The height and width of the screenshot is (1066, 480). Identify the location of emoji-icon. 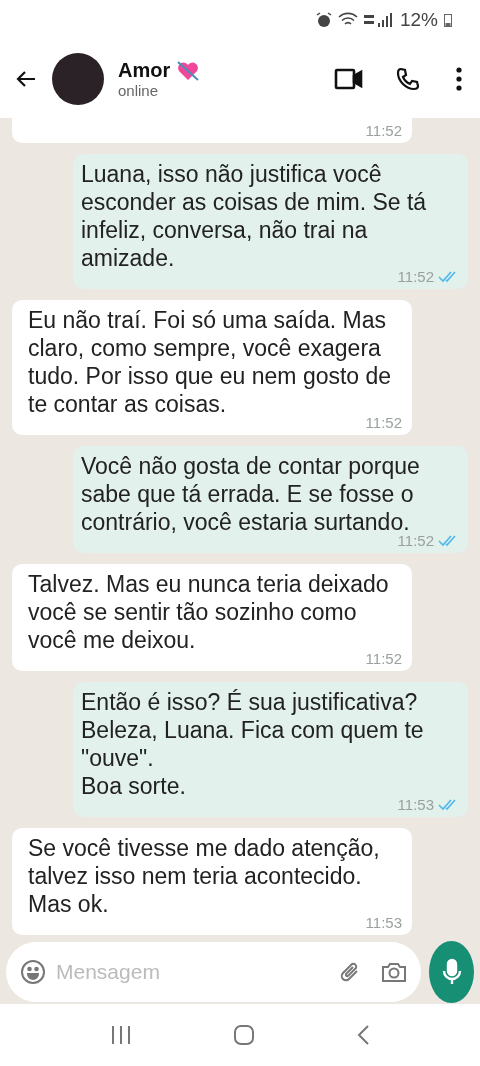
(33, 972).